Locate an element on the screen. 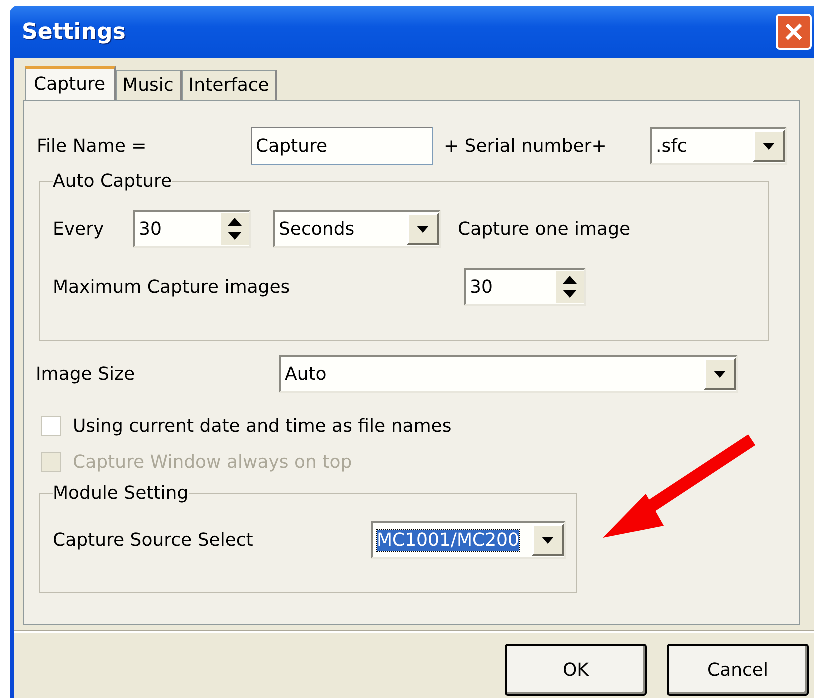  max-images-spinner: 30 is located at coordinates (525, 287).